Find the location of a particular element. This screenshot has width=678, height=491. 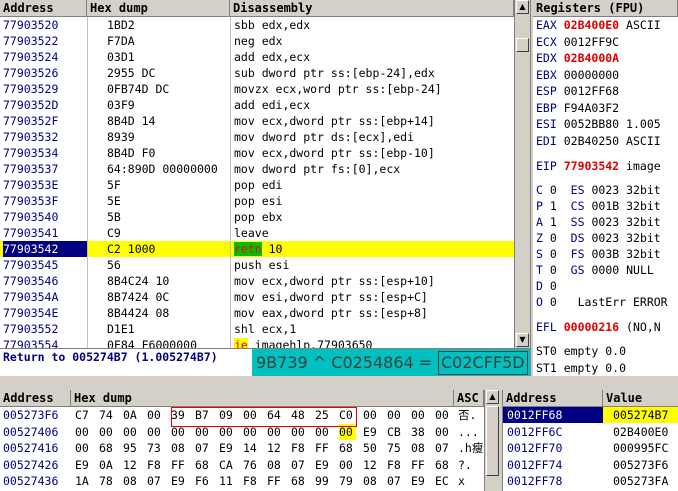

dump-byte: 11 is located at coordinates (227, 481).